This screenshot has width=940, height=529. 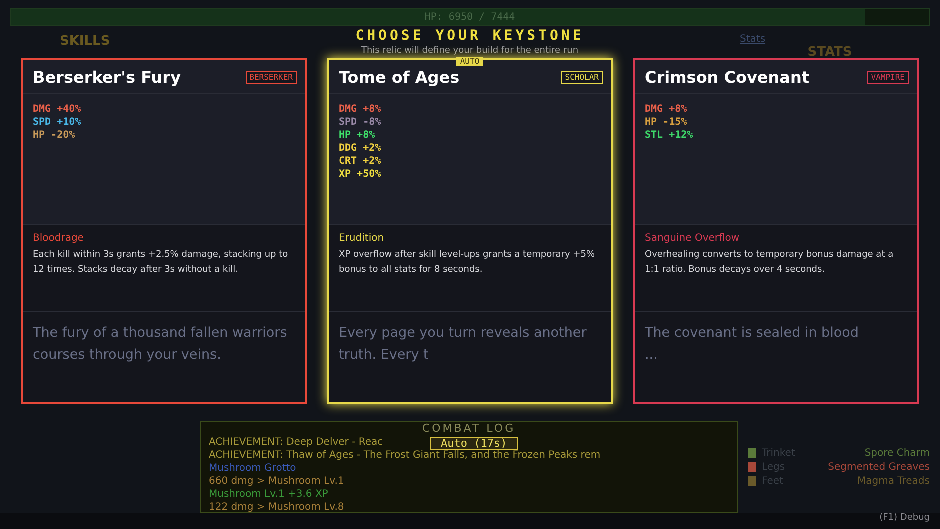 I want to click on stat-modifier: CRT +2%, so click(x=360, y=161).